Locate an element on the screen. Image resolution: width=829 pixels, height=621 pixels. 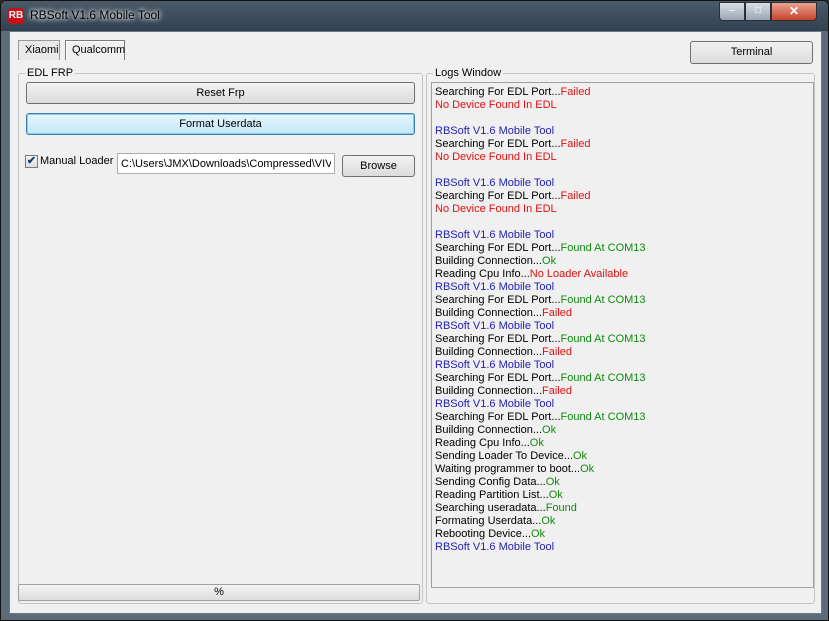
manual-loader-label: Manual Loader is located at coordinates (77, 161).